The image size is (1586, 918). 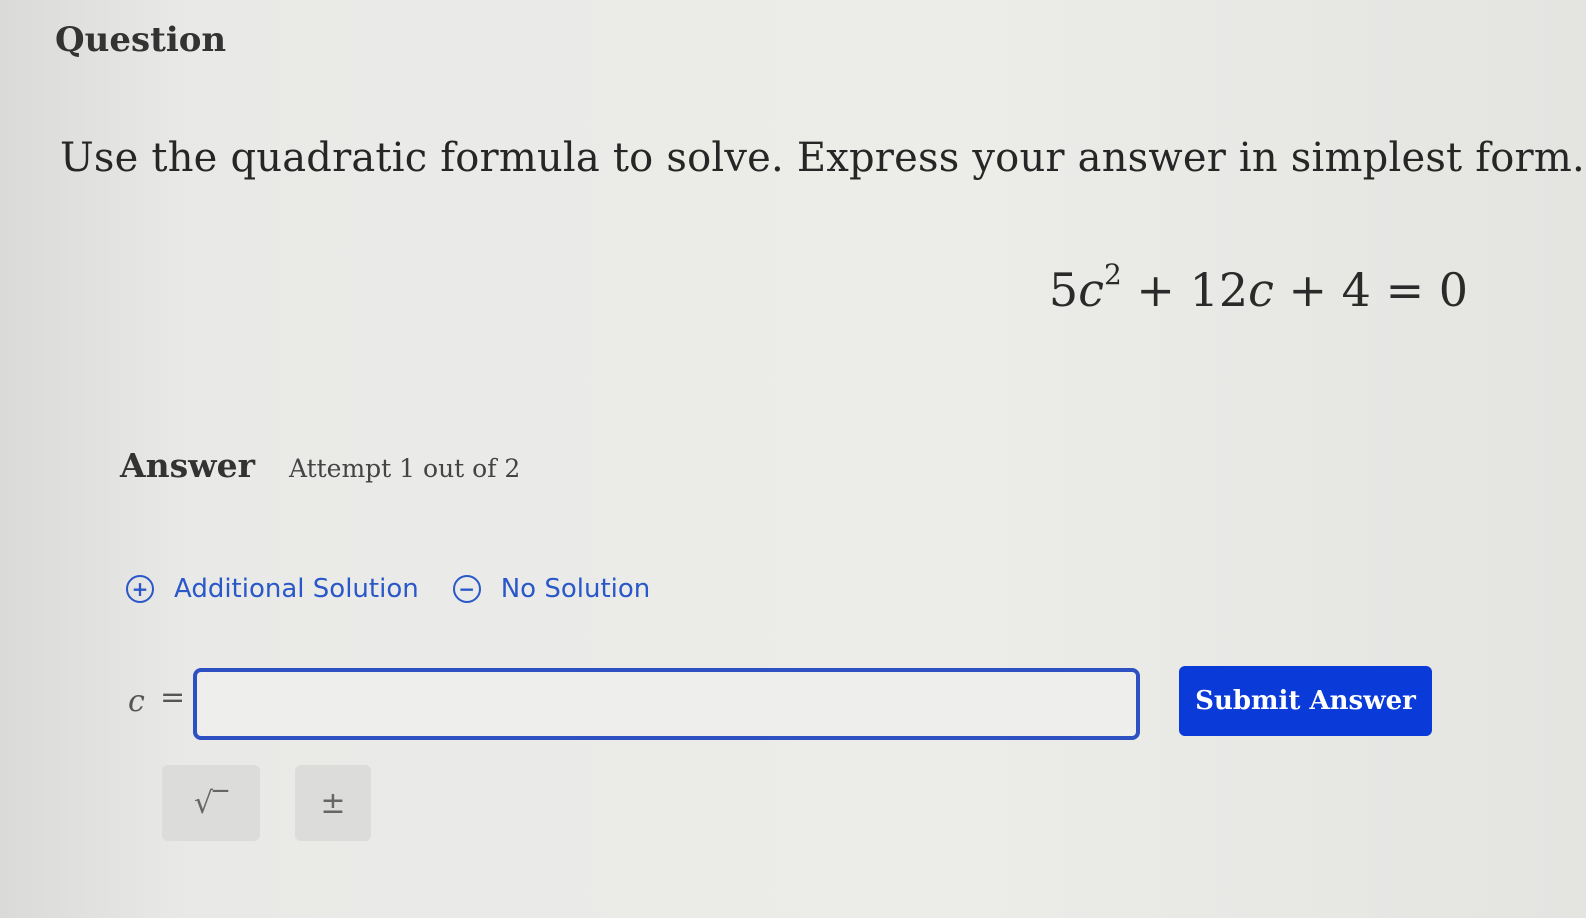 I want to click on answer-equals-sign: =, so click(x=173, y=697).